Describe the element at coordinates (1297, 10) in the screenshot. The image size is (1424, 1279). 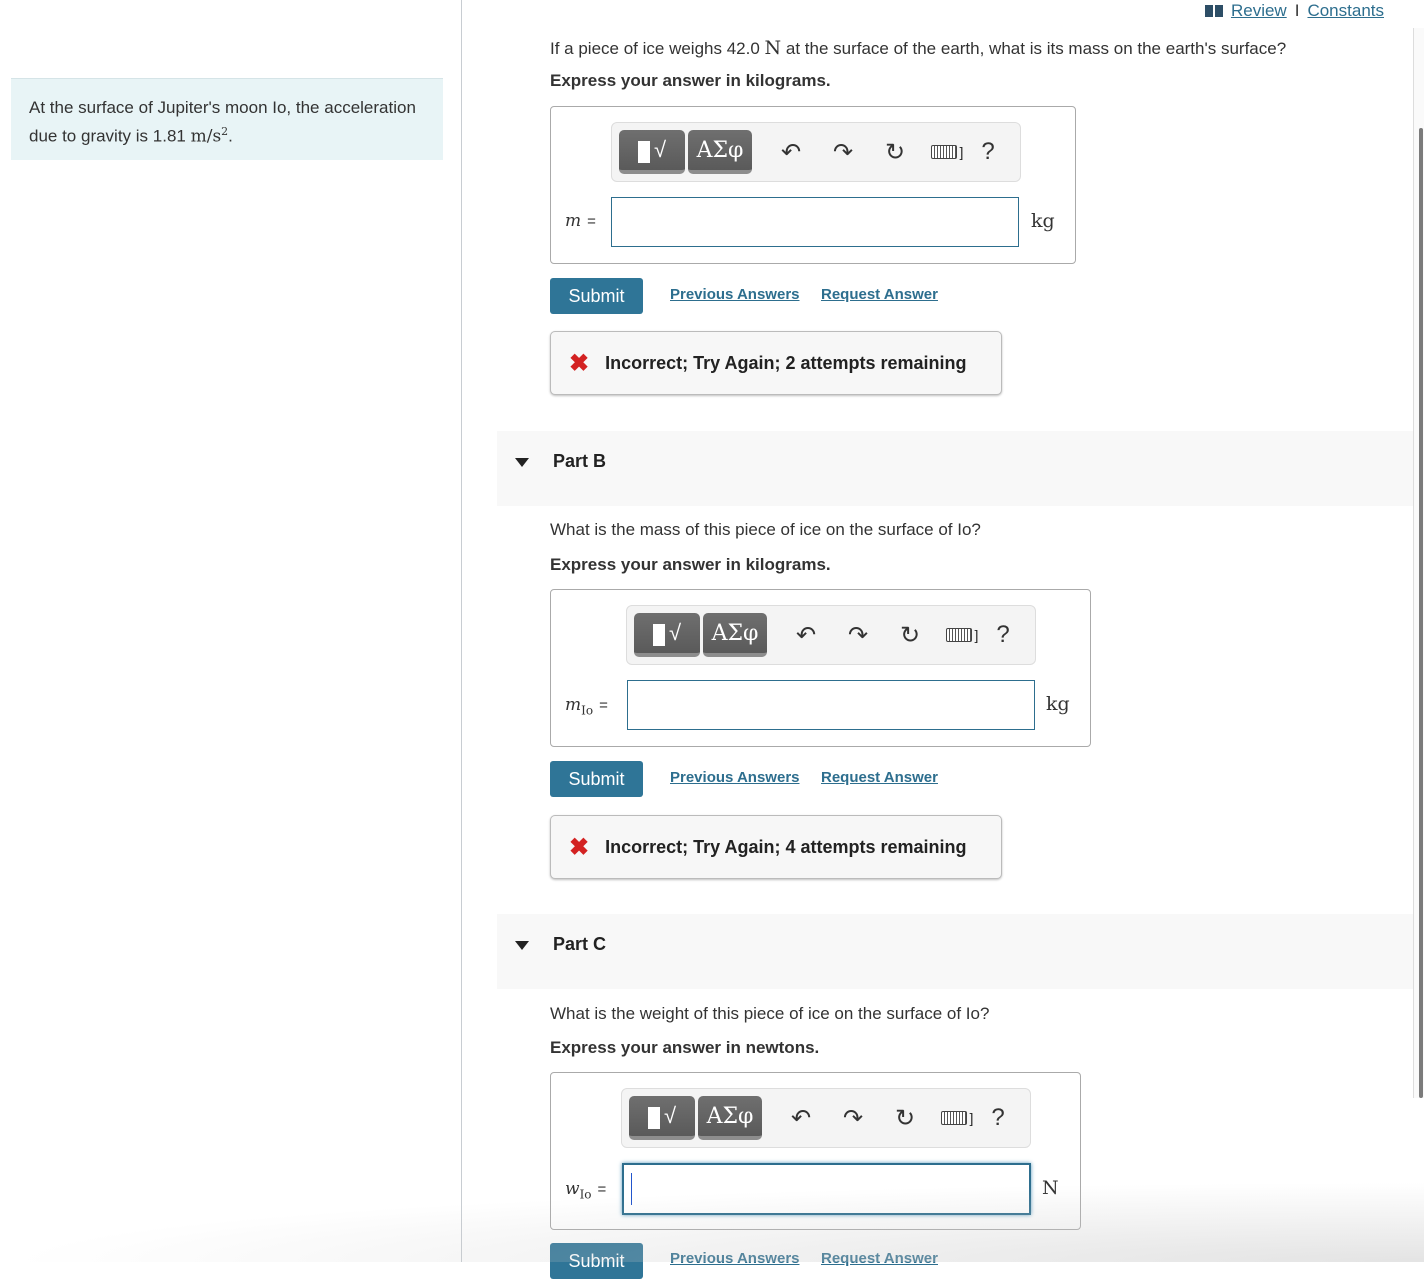
I see `nav-separator: I` at that location.